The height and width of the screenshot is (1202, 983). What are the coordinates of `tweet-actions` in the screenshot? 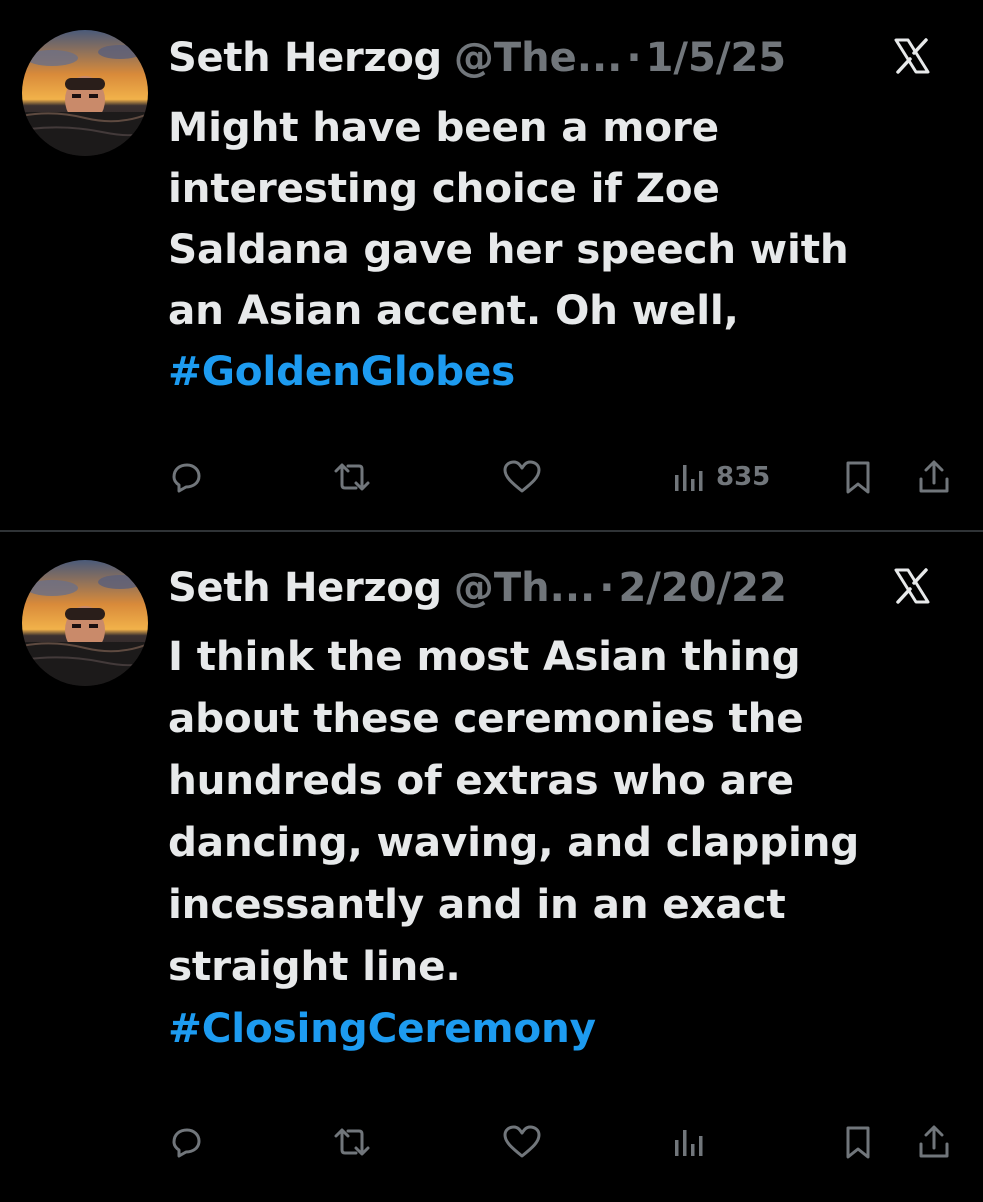 It's located at (560, 1142).